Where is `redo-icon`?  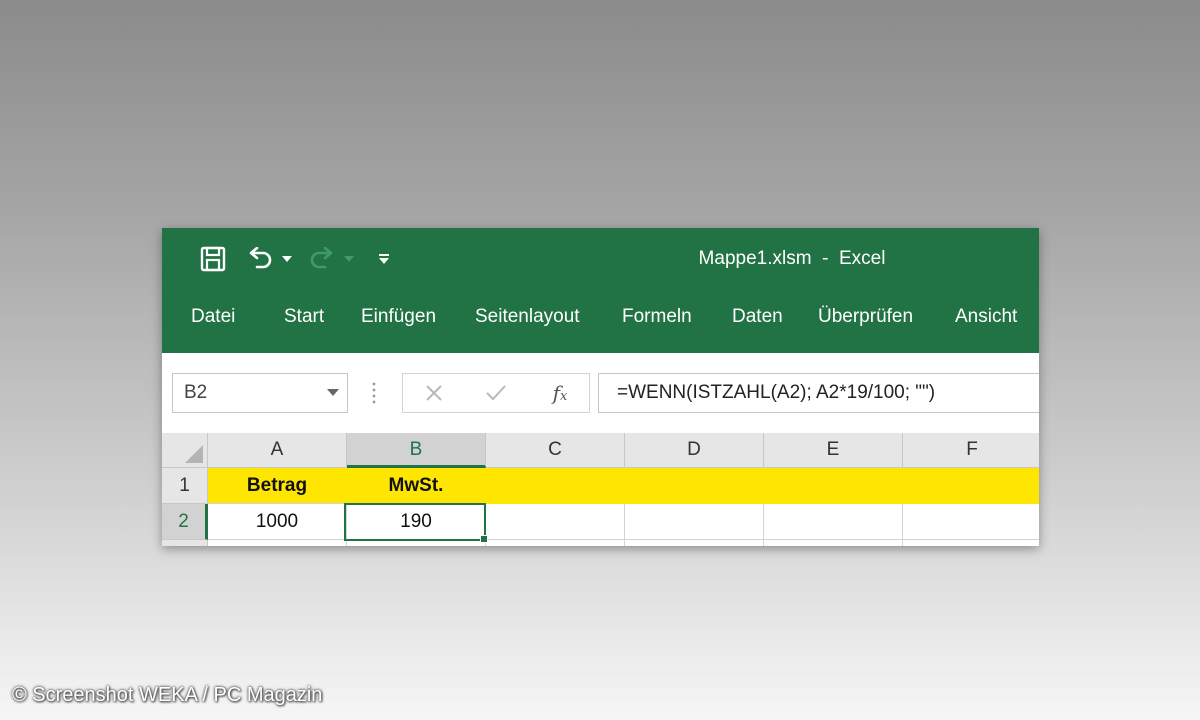 redo-icon is located at coordinates (321, 258).